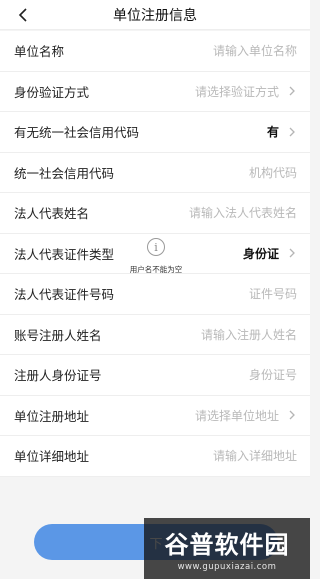 The image size is (320, 579). I want to click on form-row-select: 身份证, so click(261, 253).